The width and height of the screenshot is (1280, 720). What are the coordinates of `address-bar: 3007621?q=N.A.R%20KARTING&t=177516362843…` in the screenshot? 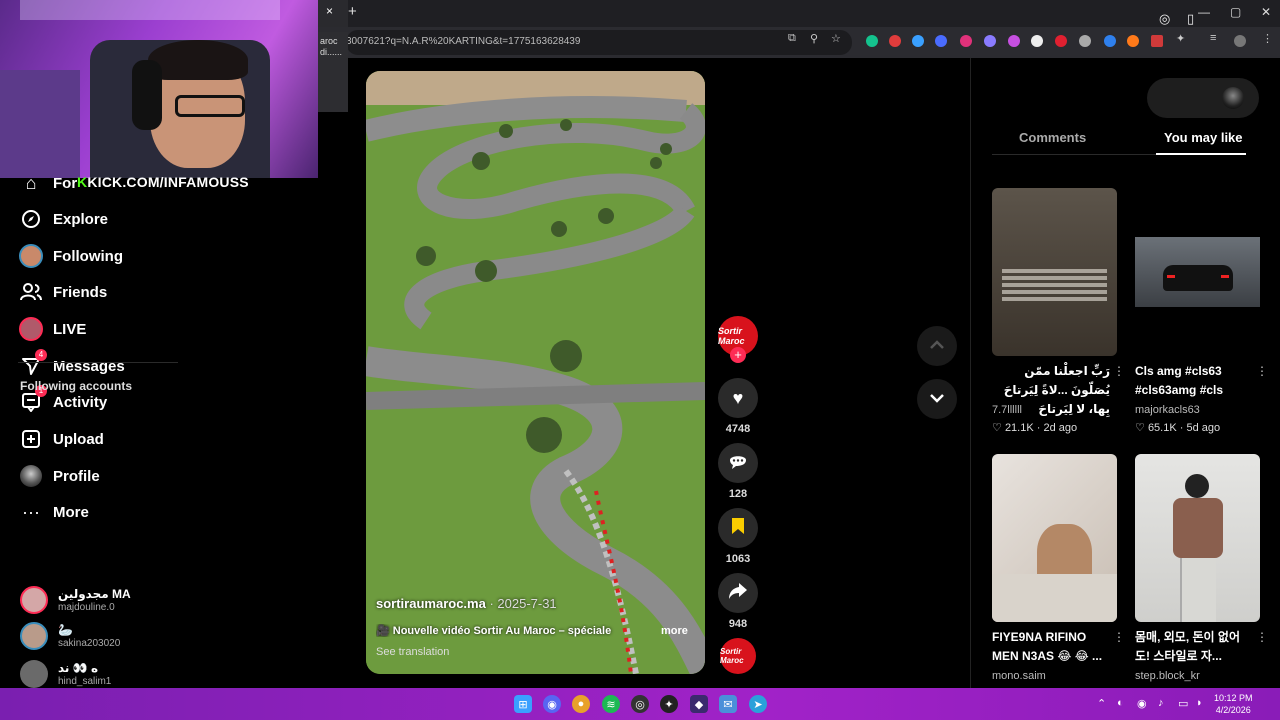 It's located at (599, 42).